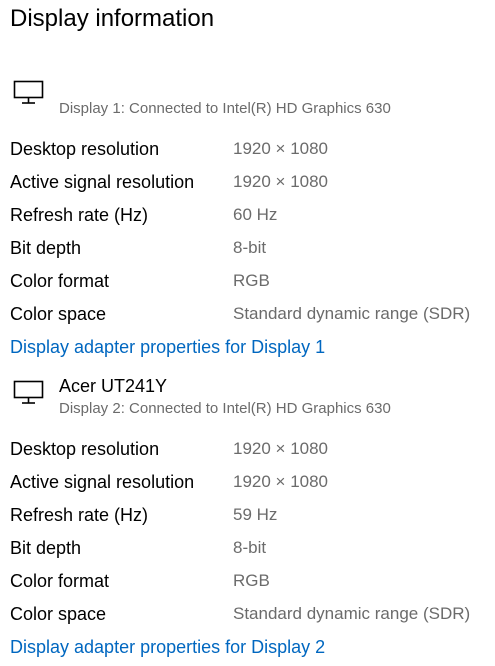  What do you see at coordinates (167, 347) in the screenshot?
I see `display-adapter-properties-link-1: Display adapter properties for Display 1` at bounding box center [167, 347].